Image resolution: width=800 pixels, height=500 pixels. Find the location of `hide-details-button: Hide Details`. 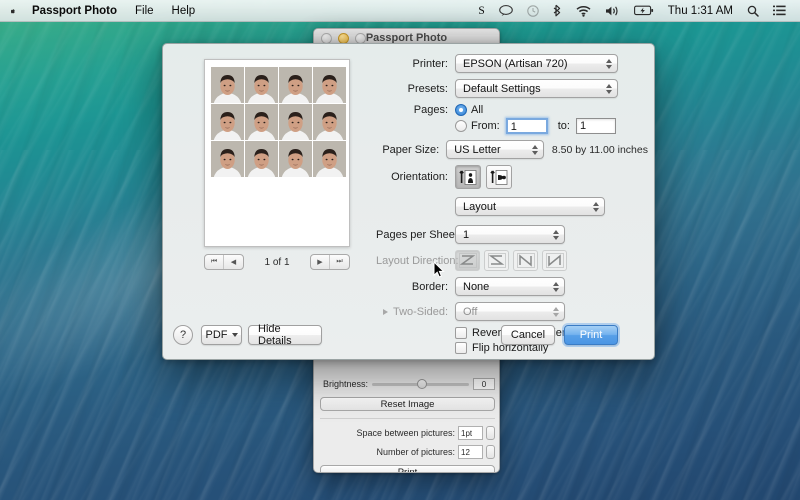

hide-details-button: Hide Details is located at coordinates (285, 335).